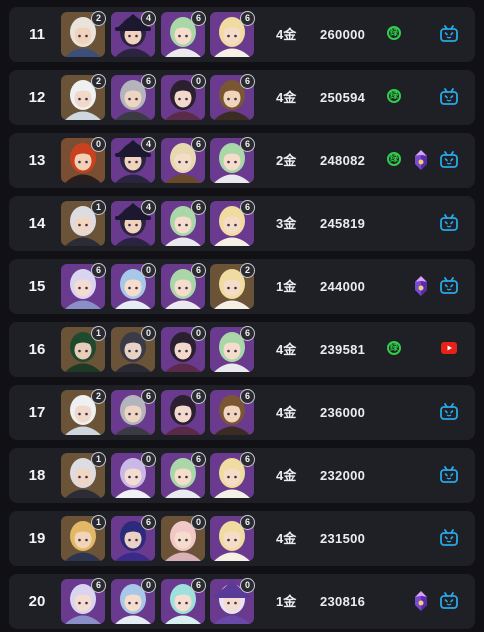 This screenshot has height=632, width=484. I want to click on gold-count: 1金, so click(286, 286).